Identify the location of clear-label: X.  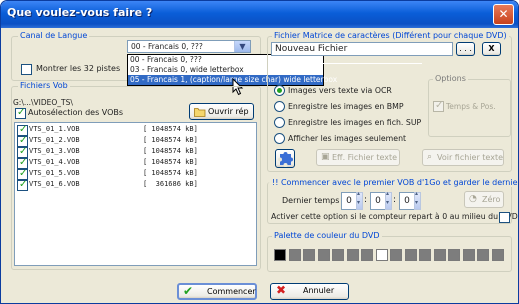
(491, 48).